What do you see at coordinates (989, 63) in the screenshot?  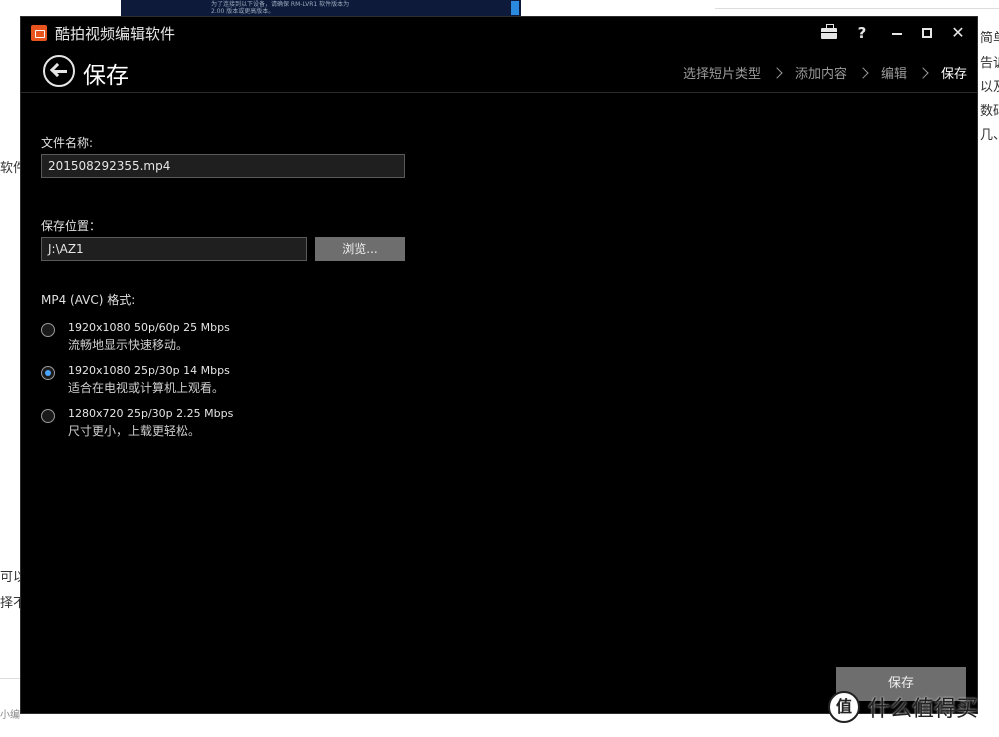 I see `background-text: 告诉大` at bounding box center [989, 63].